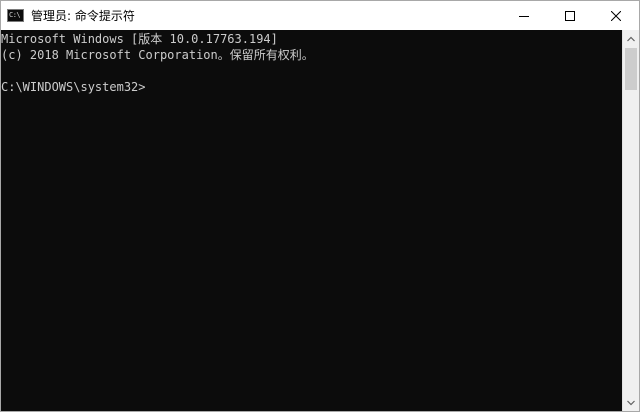 This screenshot has height=412, width=640. I want to click on scroll-down-button, so click(631, 402).